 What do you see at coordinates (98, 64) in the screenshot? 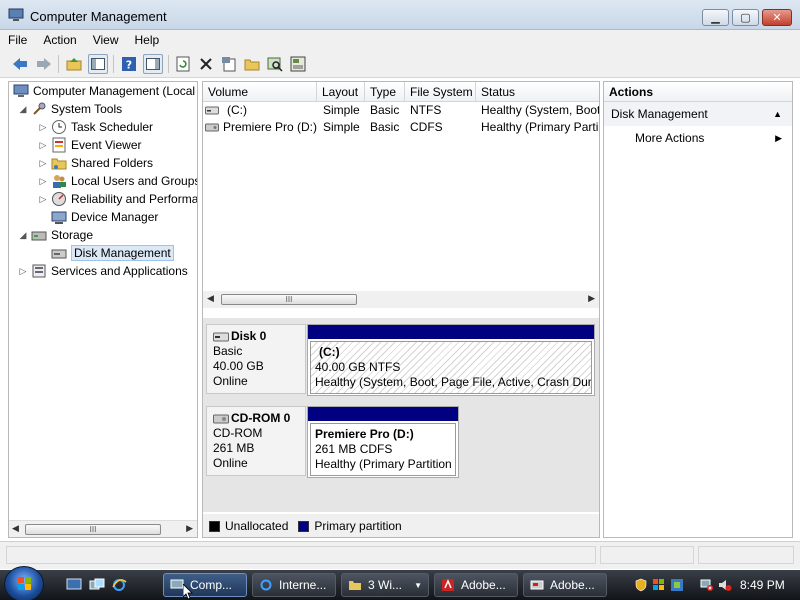
I see `show-hide-tree-icon` at bounding box center [98, 64].